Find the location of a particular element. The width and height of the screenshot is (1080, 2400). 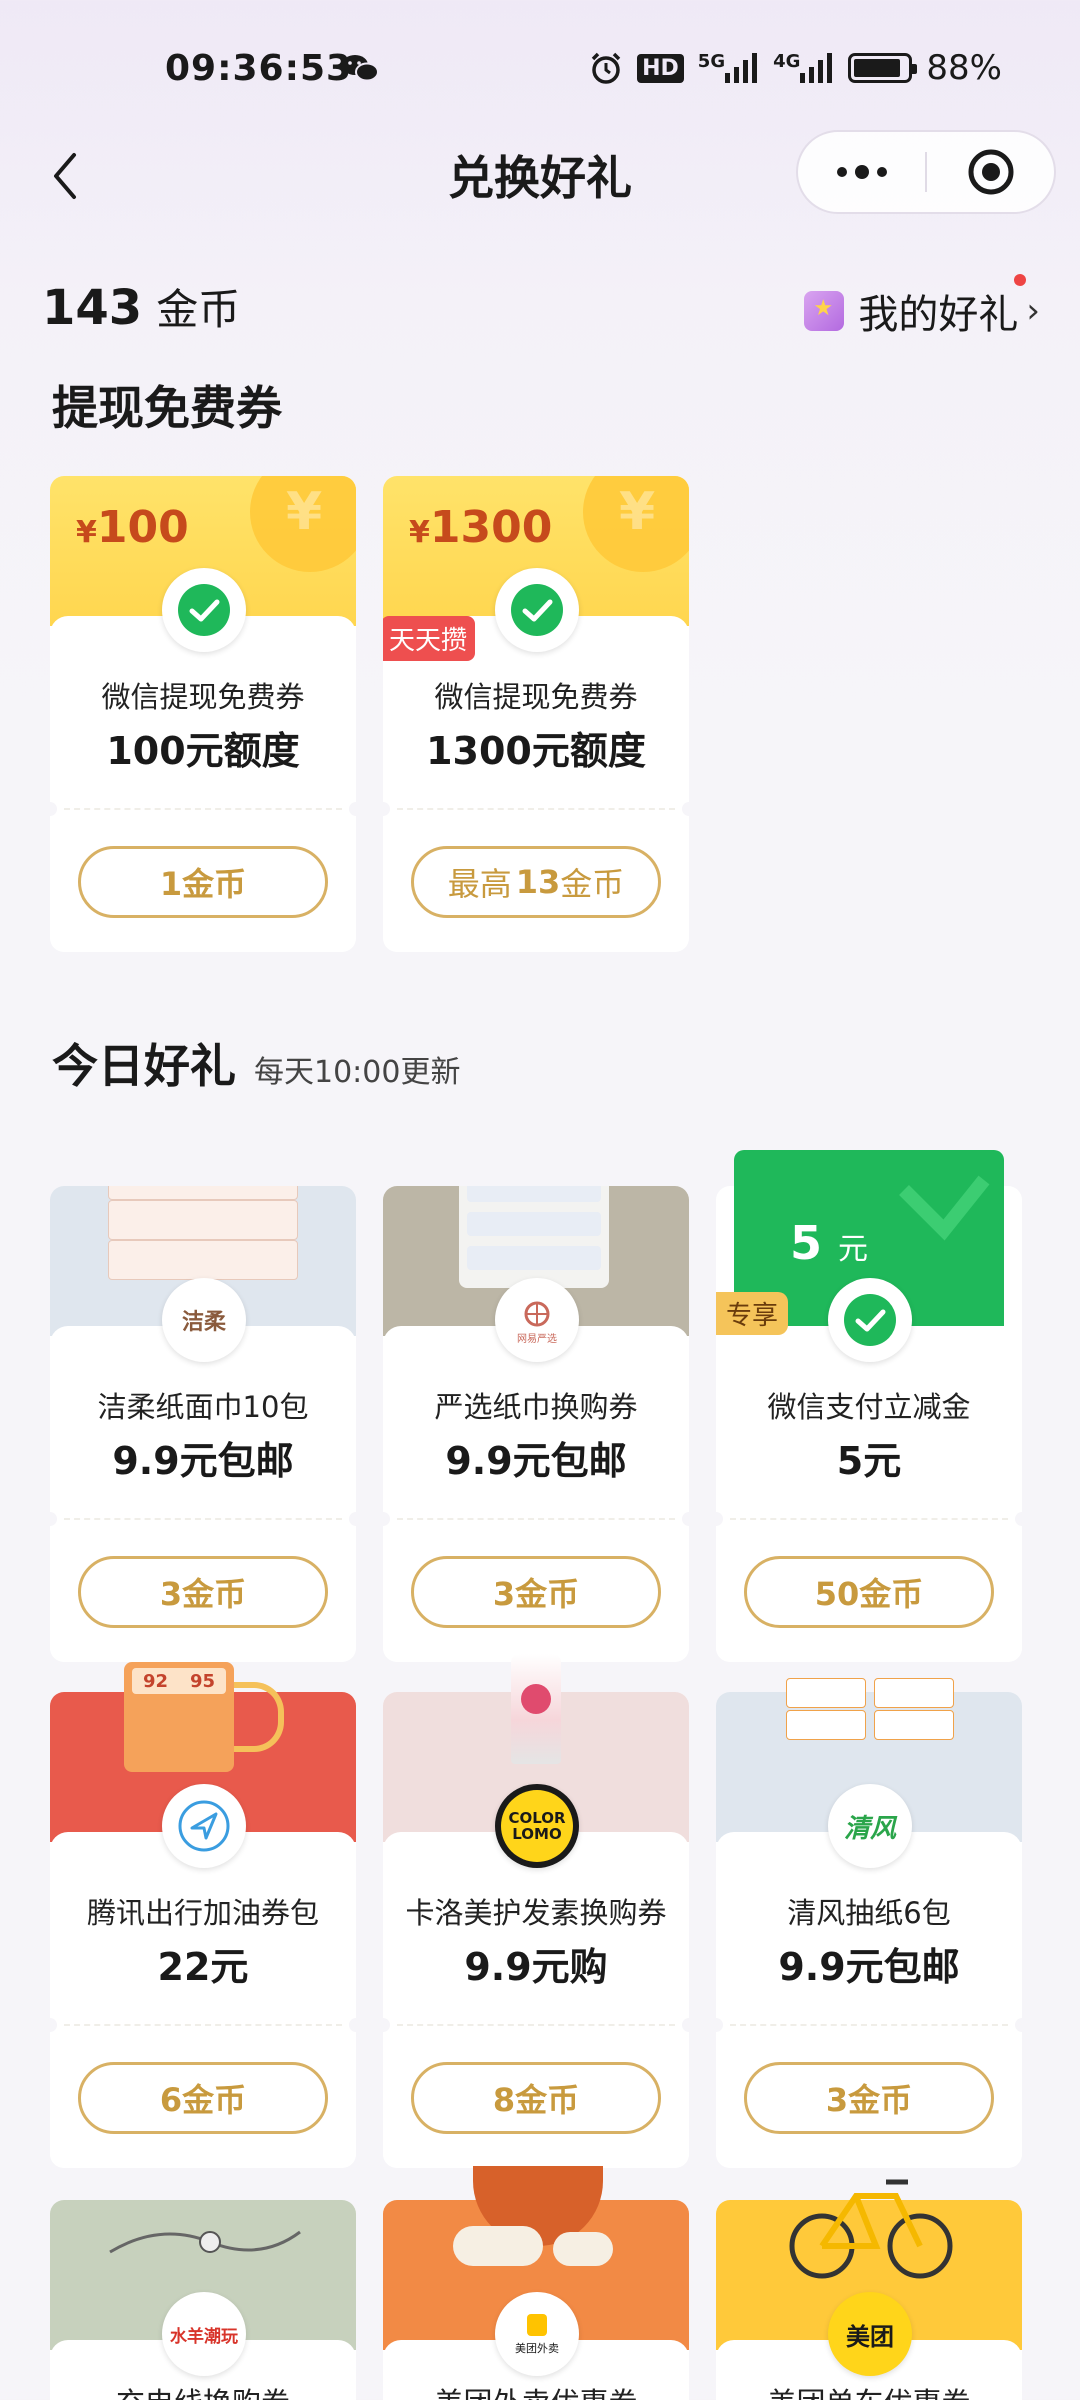

card-name: 卡洛美护发素换购券 is located at coordinates (536, 1913).